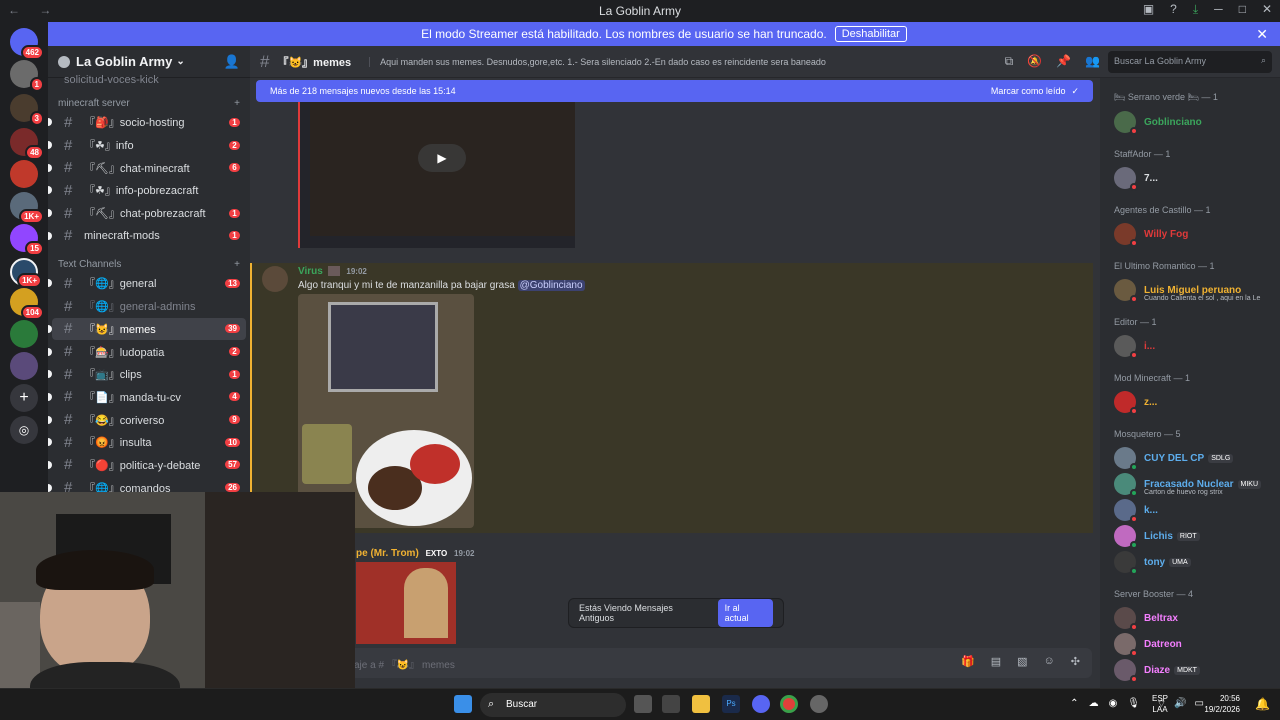 The height and width of the screenshot is (720, 1280). I want to click on channel-item: # 『🎰』ludopatia 2, so click(147, 351).